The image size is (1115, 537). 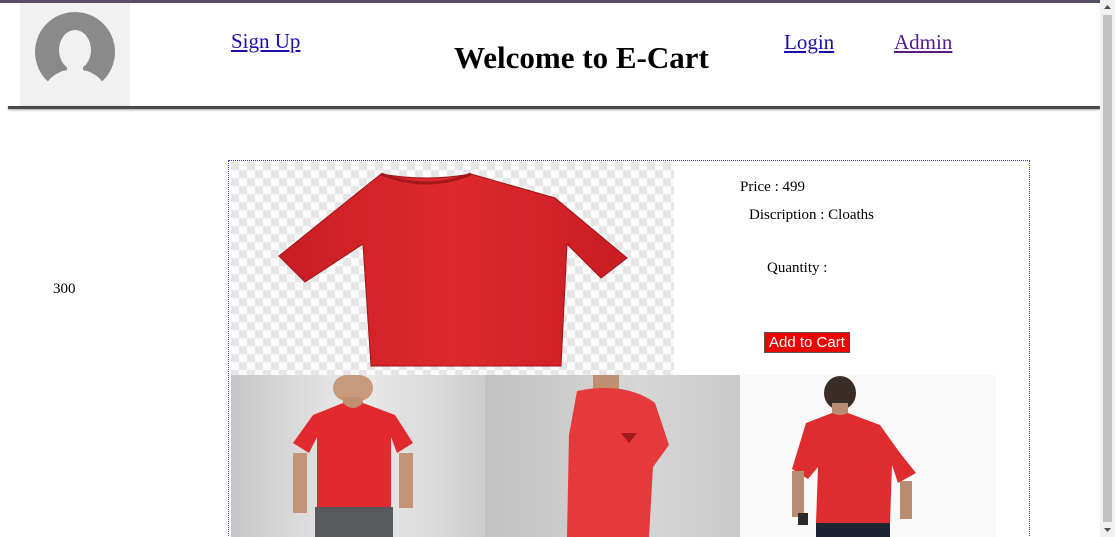 I want to click on quantity-label: Quantity :, so click(x=797, y=268).